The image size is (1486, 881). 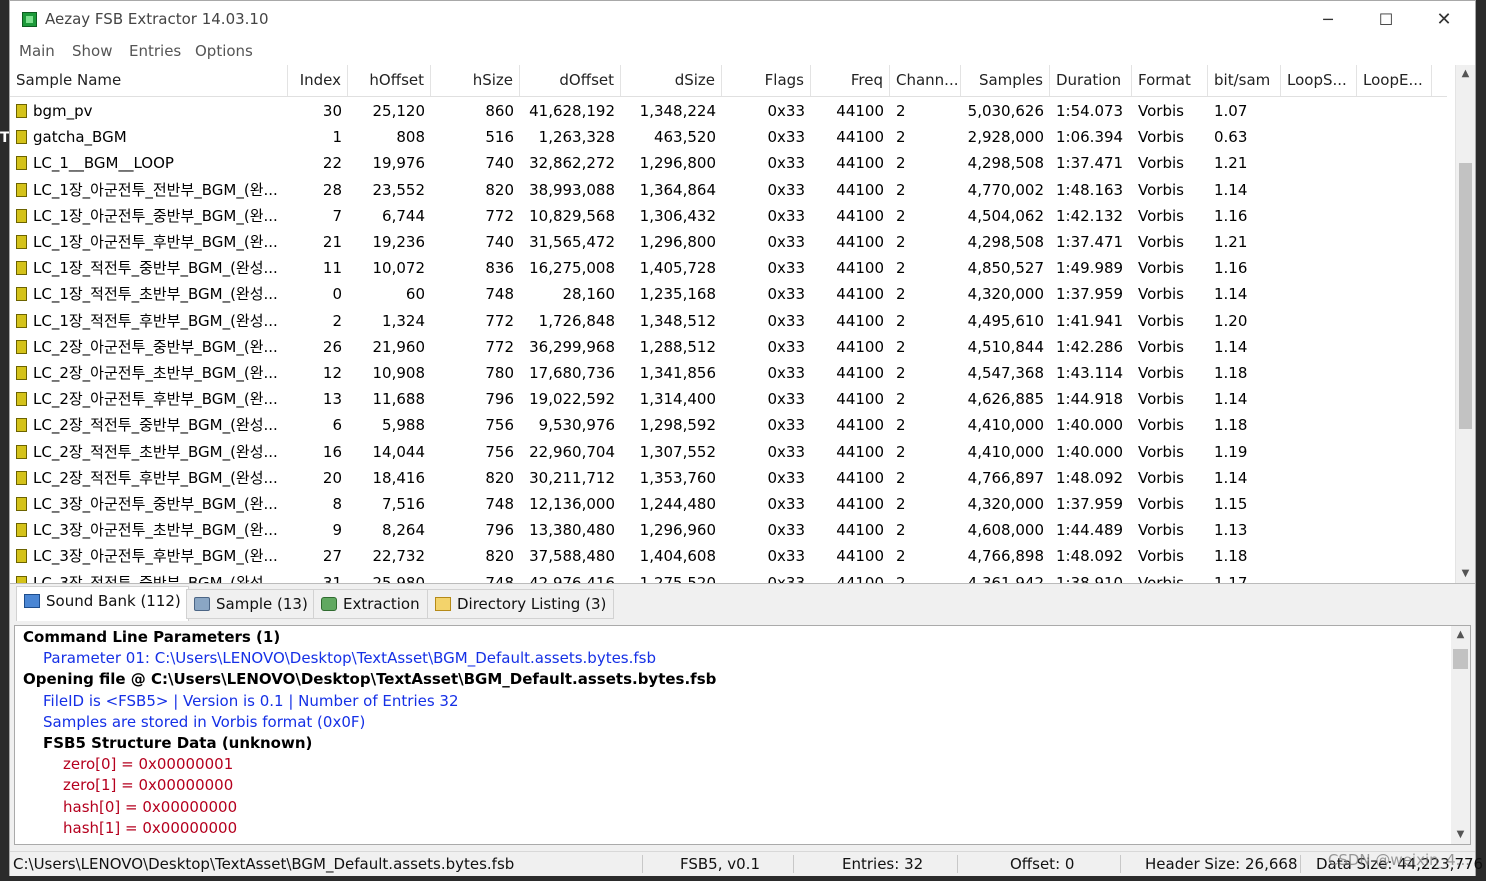 I want to click on menu-entries: Entries, so click(x=155, y=51).